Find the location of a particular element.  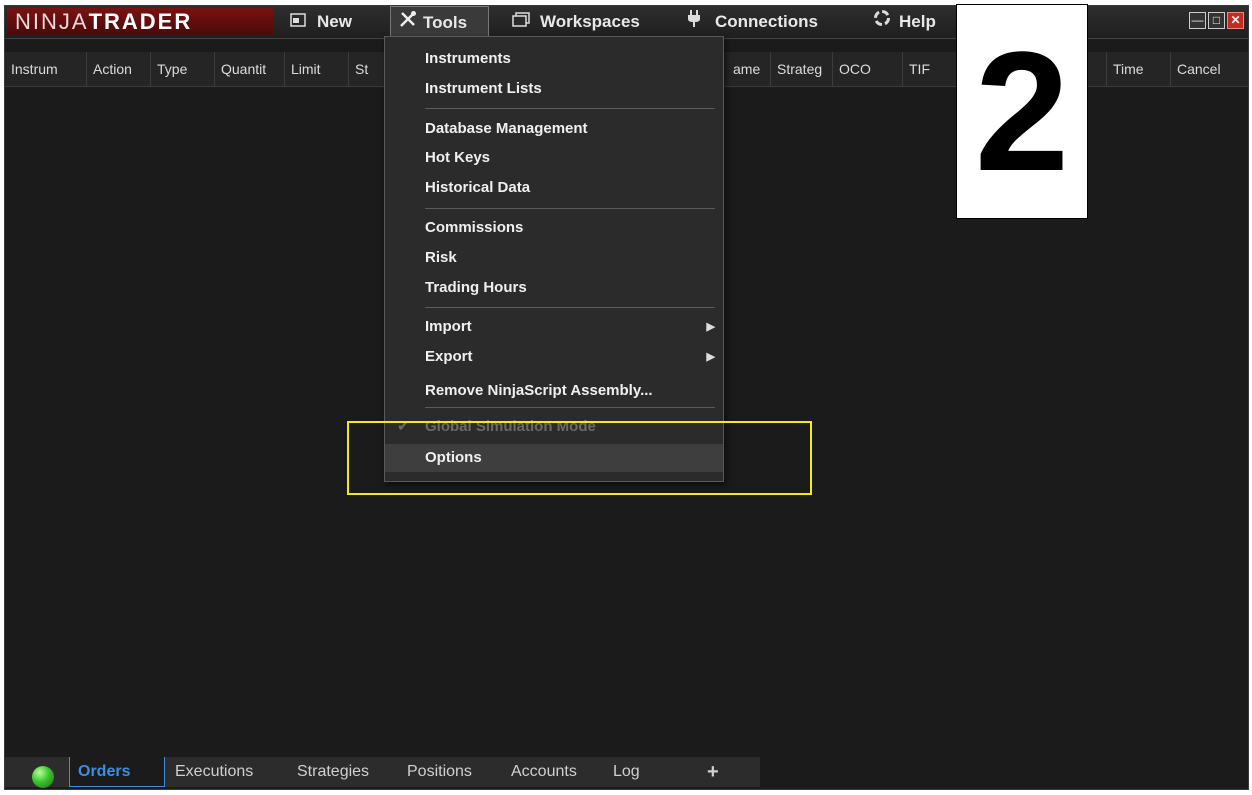

logo-text-bold: TRADER is located at coordinates (140, 21).